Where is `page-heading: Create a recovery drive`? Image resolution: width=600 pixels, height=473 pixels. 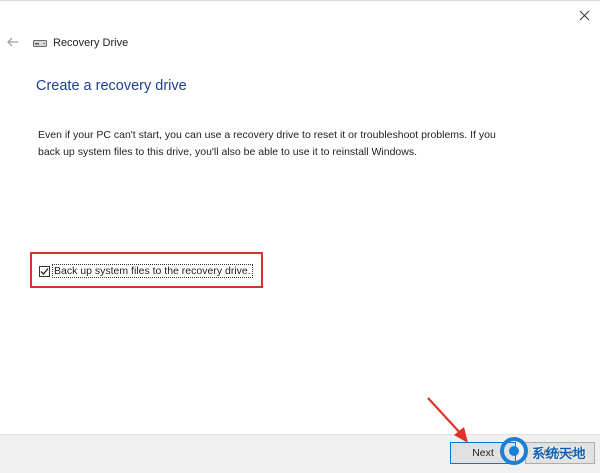
page-heading: Create a recovery drive is located at coordinates (111, 86).